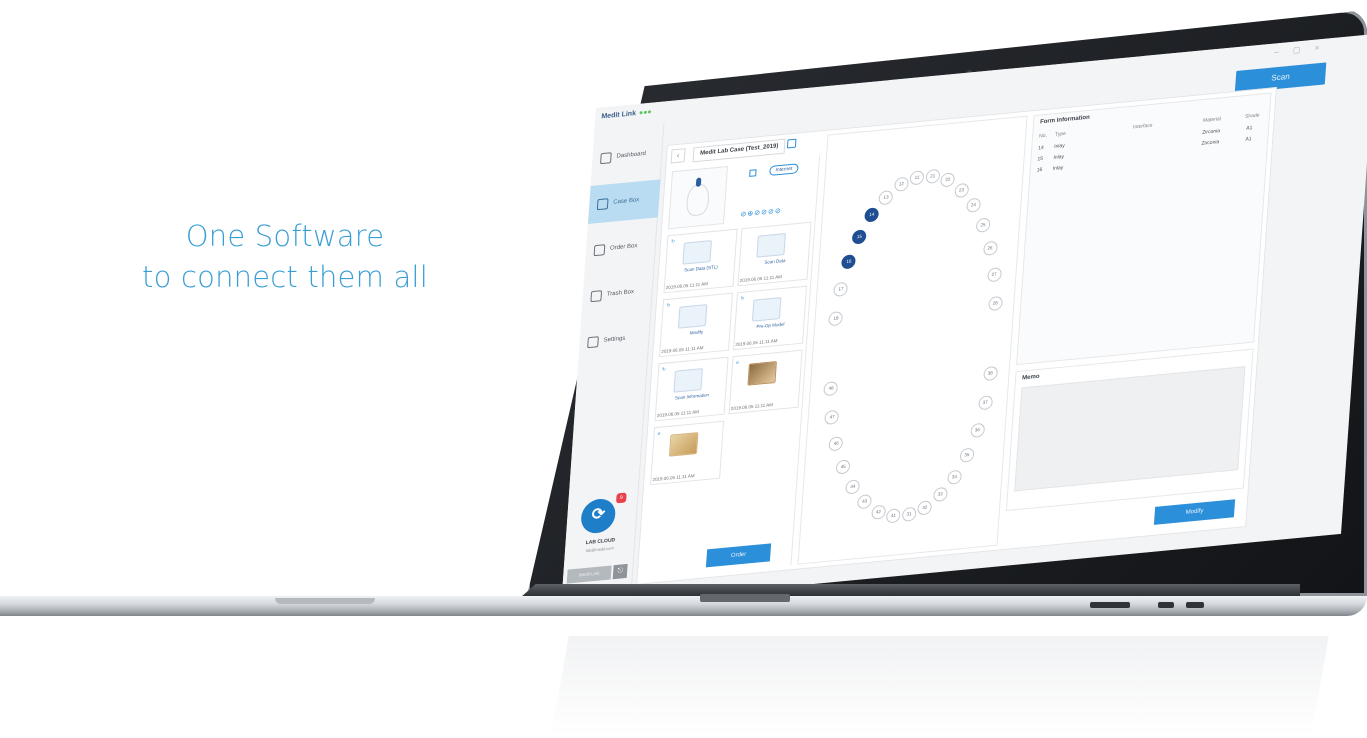  Describe the element at coordinates (872, 215) in the screenshot. I see `tooth-14: 14` at that location.